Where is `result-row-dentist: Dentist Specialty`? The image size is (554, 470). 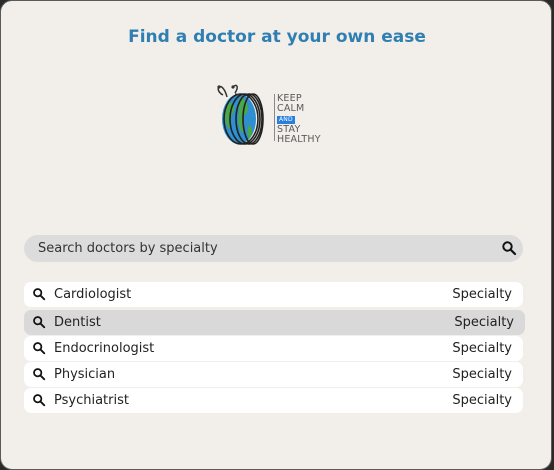 result-row-dentist: Dentist Specialty is located at coordinates (274, 322).